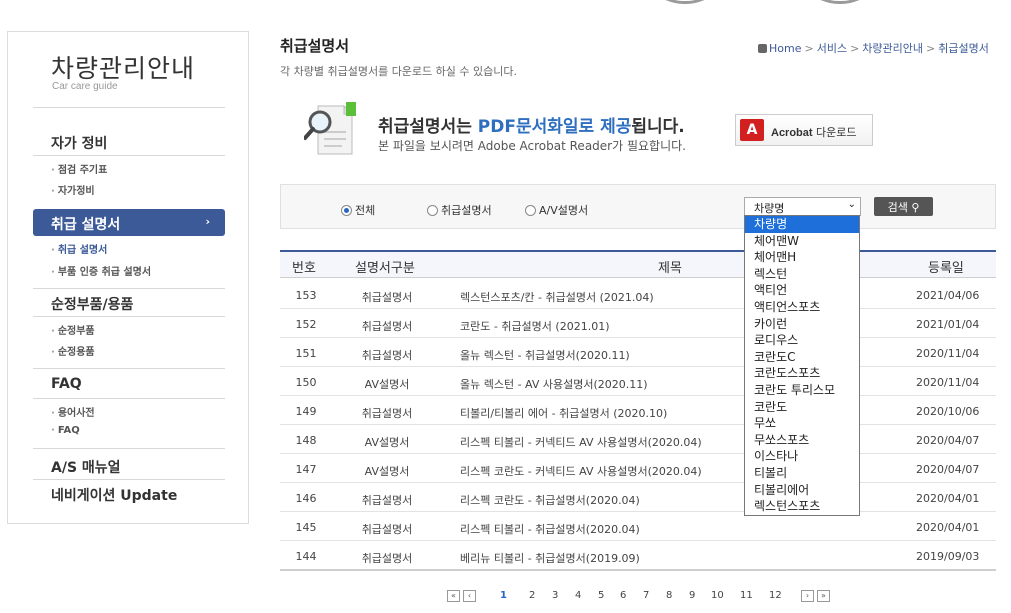  I want to click on acrobat-download-button: A Acrobat 다운로드, so click(804, 130).